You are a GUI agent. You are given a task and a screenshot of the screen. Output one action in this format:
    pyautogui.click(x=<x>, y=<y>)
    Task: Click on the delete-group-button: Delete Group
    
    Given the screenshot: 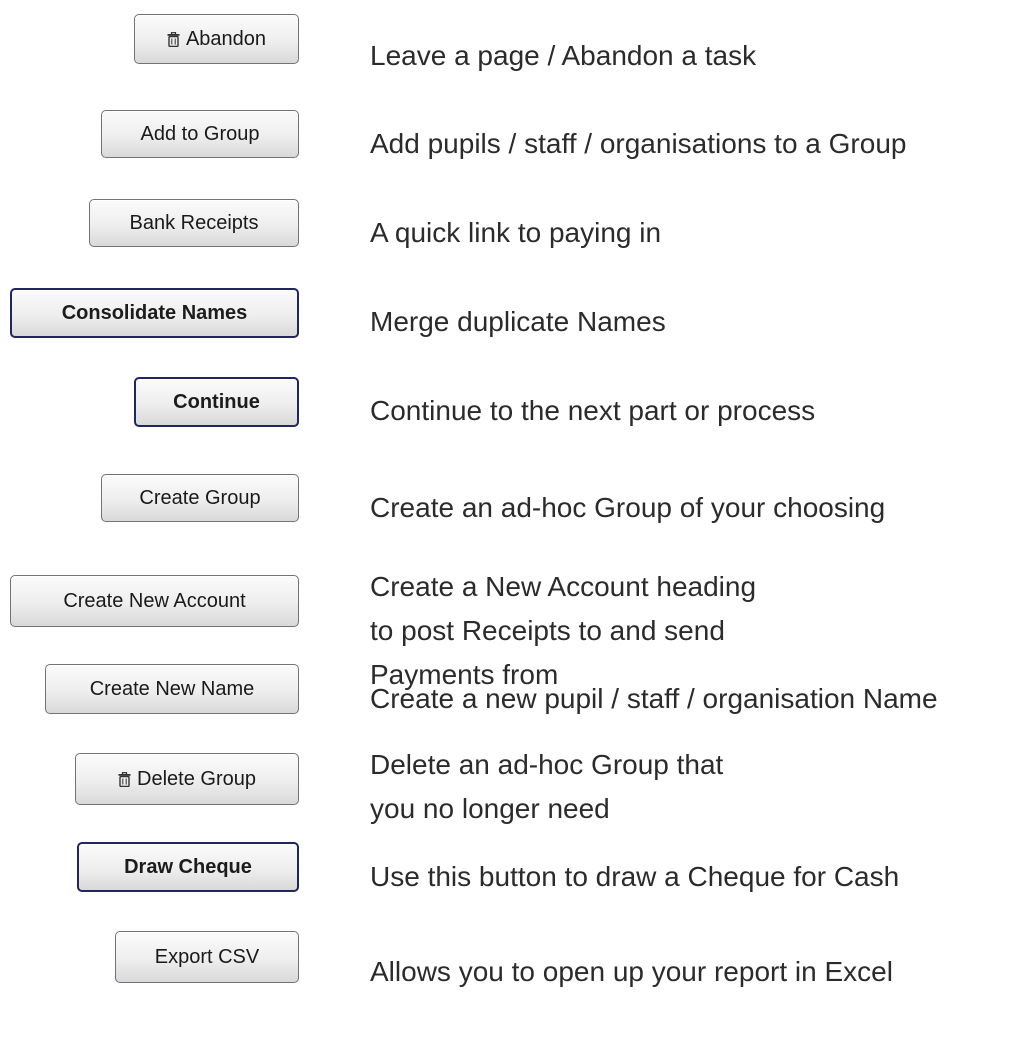 What is the action you would take?
    pyautogui.click(x=187, y=779)
    